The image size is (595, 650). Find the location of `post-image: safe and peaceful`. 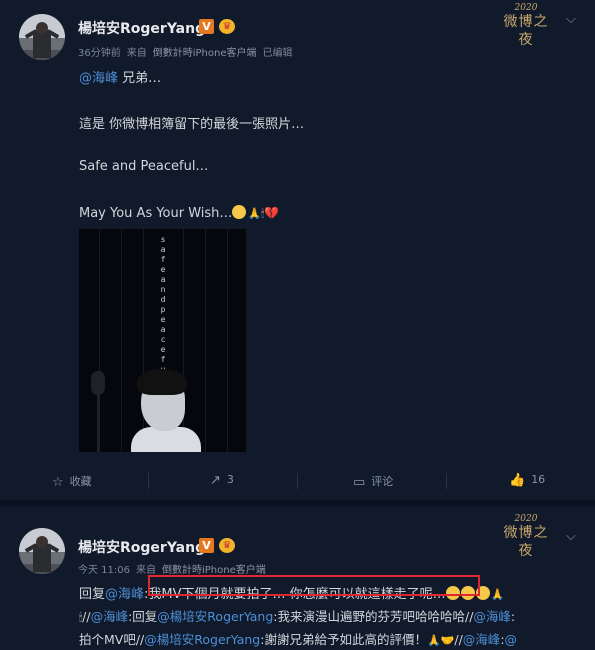

post-image: safe and peaceful is located at coordinates (162, 340).